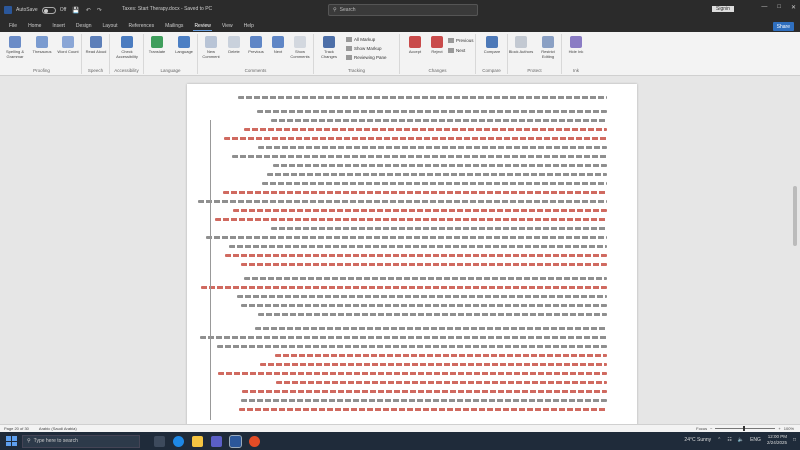 This screenshot has width=800, height=450. What do you see at coordinates (795, 251) in the screenshot?
I see `vertical-scrollbar` at bounding box center [795, 251].